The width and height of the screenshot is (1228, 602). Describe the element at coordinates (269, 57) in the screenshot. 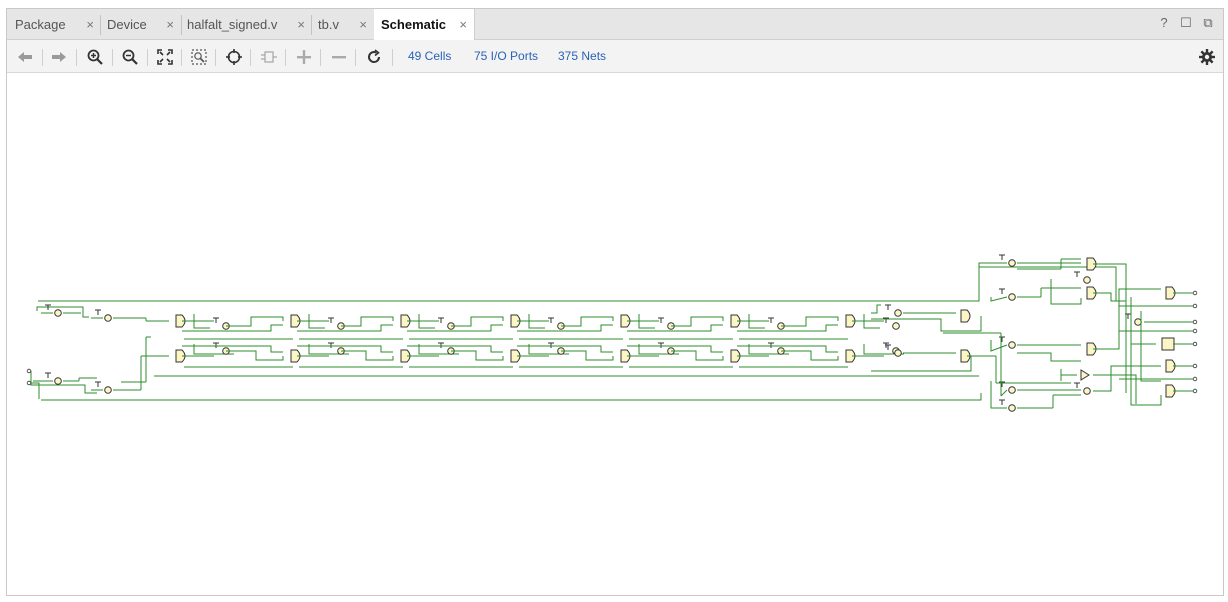

I see `regenerate-icon` at that location.